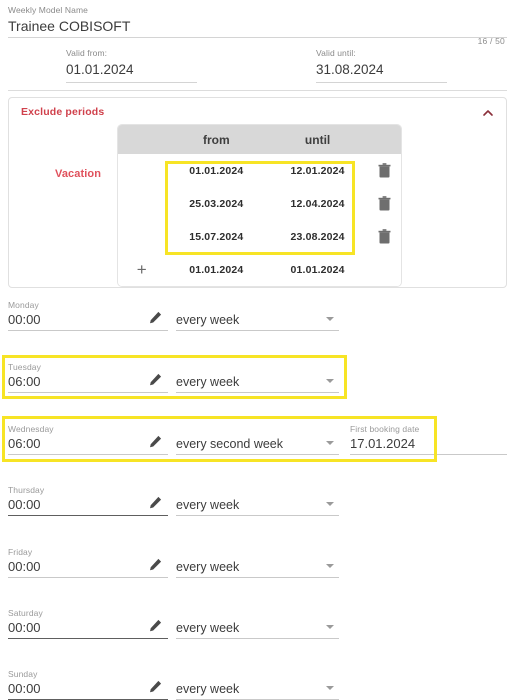  I want to click on day-row-sunday: Sunday 00:00 every week, so click(257, 684).